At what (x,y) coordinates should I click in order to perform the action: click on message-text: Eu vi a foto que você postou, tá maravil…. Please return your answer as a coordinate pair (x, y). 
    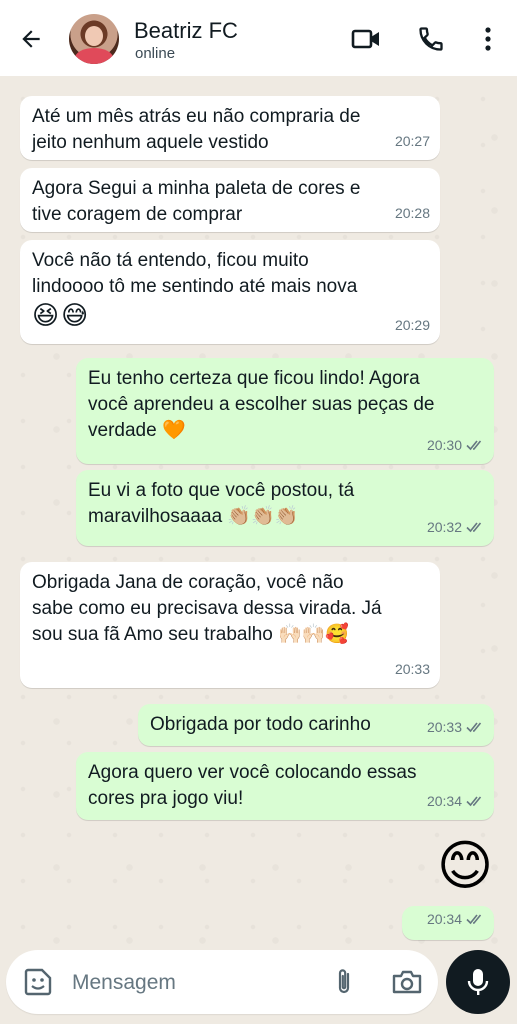
    Looking at the image, I should click on (221, 503).